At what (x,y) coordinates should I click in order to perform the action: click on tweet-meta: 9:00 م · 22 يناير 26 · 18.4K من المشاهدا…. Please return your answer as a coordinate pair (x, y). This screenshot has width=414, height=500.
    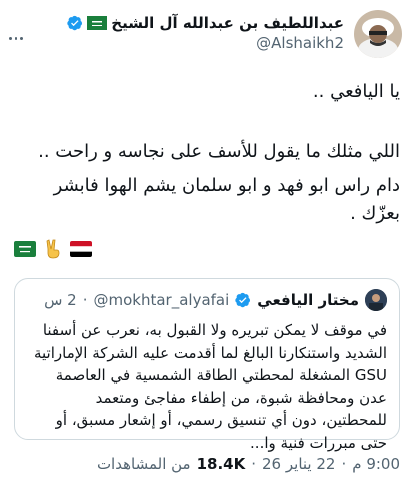
    Looking at the image, I should click on (207, 464).